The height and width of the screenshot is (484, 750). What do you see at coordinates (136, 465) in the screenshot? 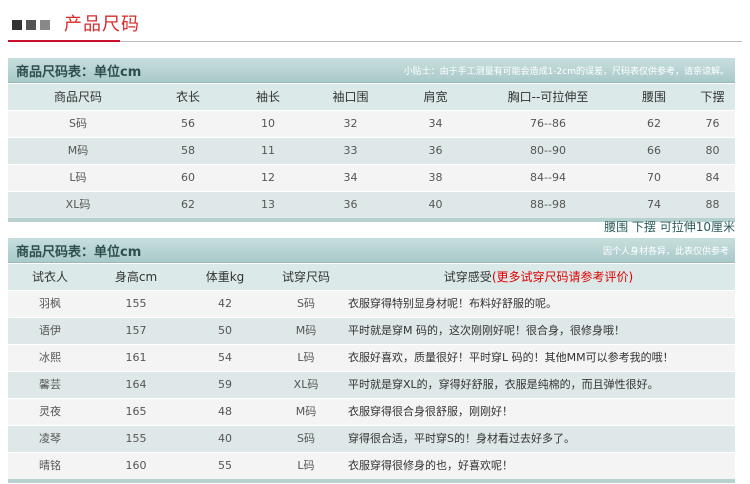
I see `table-cell: 160` at bounding box center [136, 465].